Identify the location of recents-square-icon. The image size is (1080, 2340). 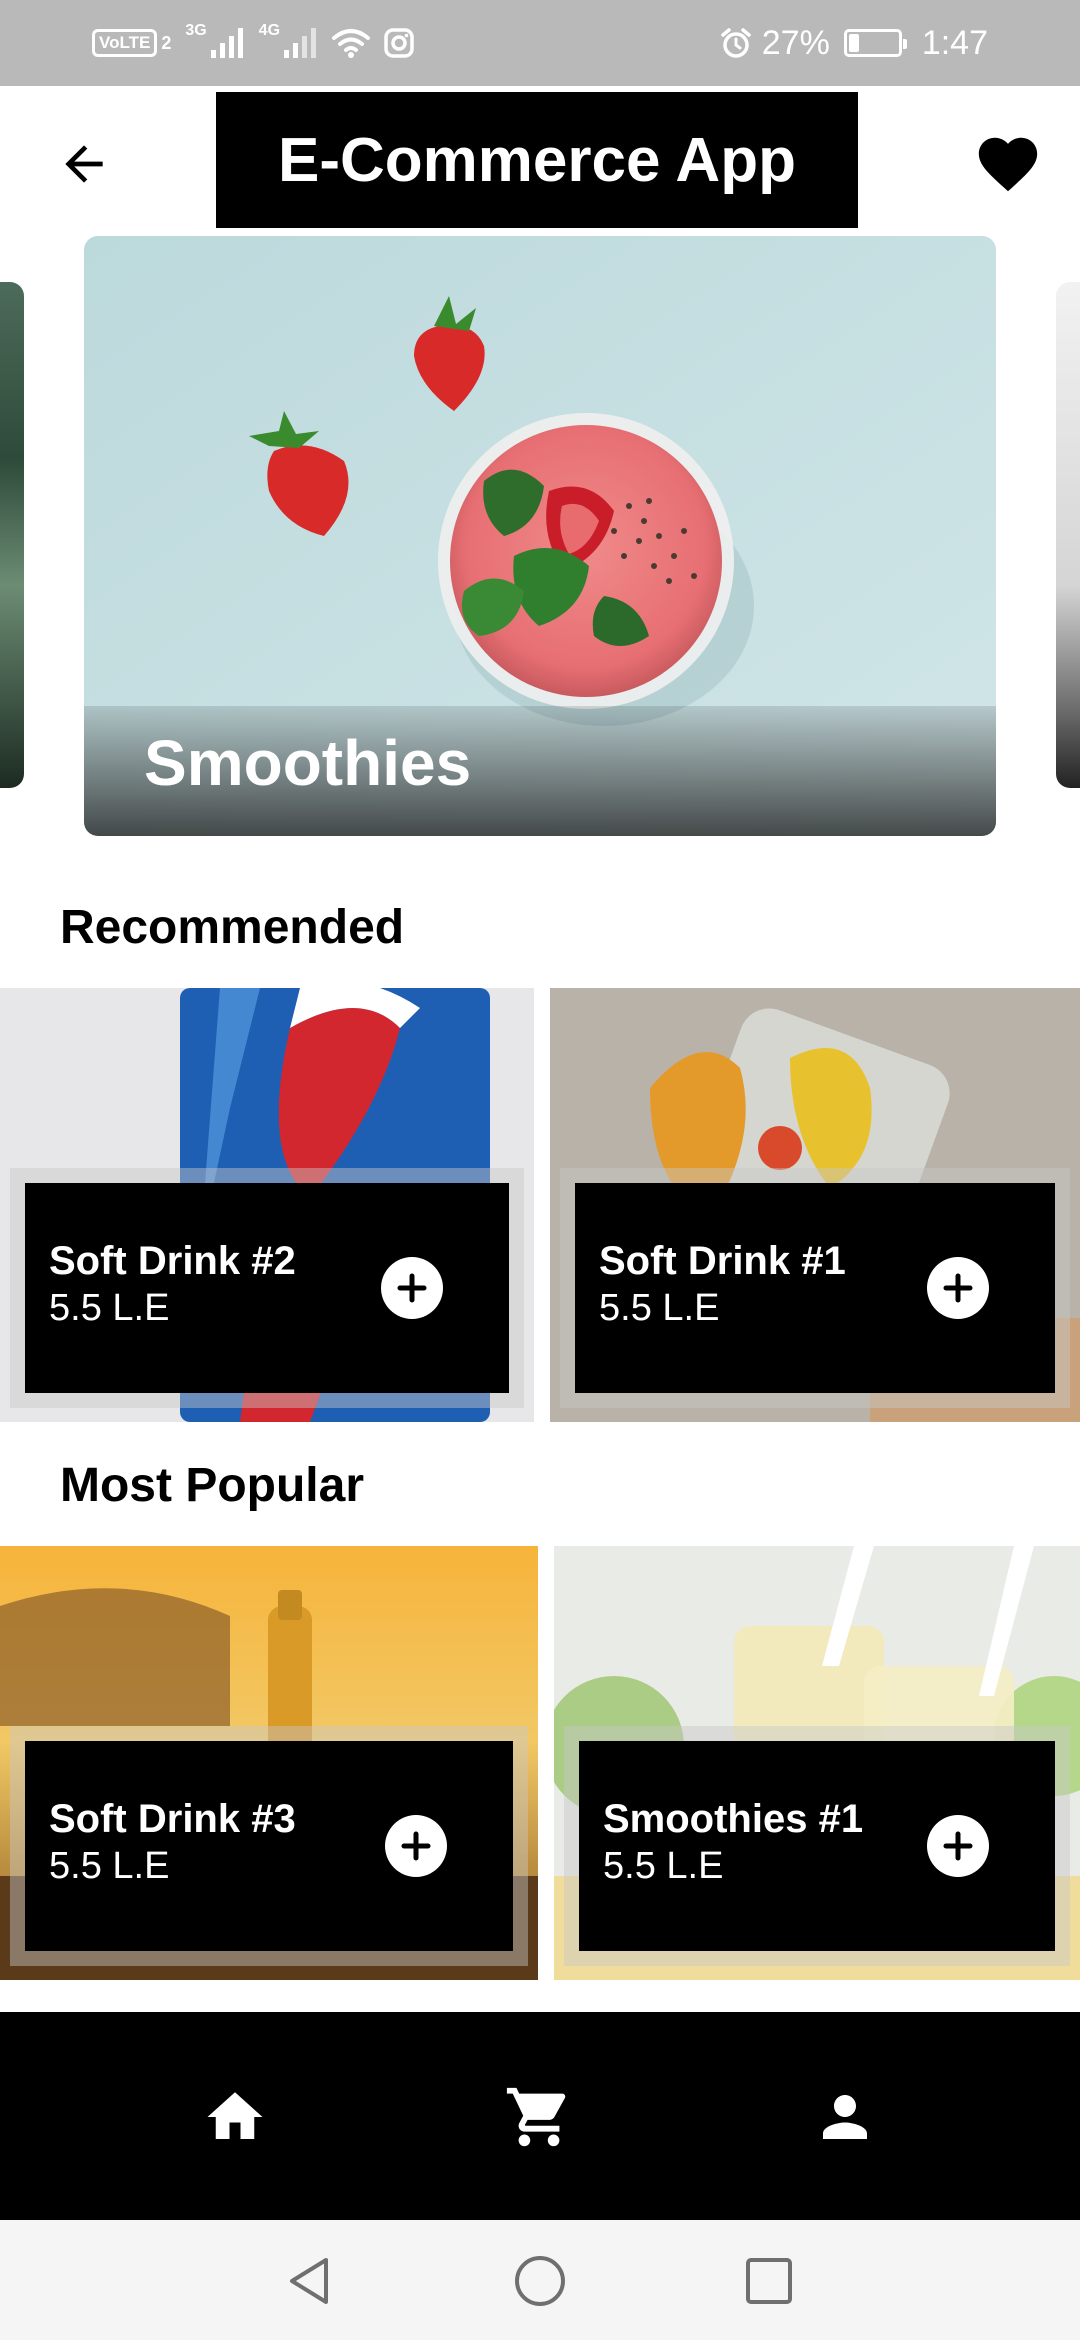
(769, 2281).